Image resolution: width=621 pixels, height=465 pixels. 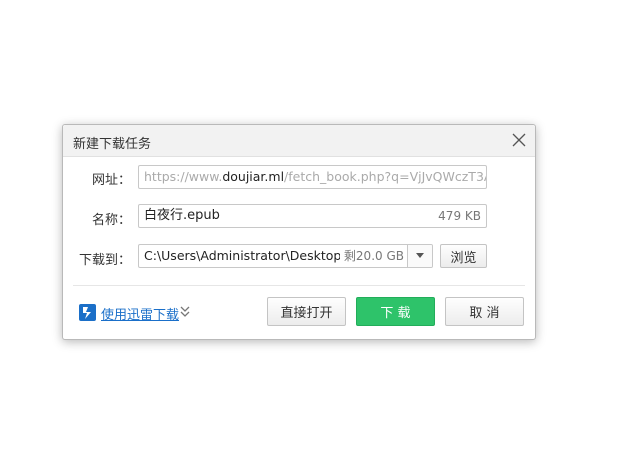 I want to click on browse-button: 浏览, so click(x=463, y=256).